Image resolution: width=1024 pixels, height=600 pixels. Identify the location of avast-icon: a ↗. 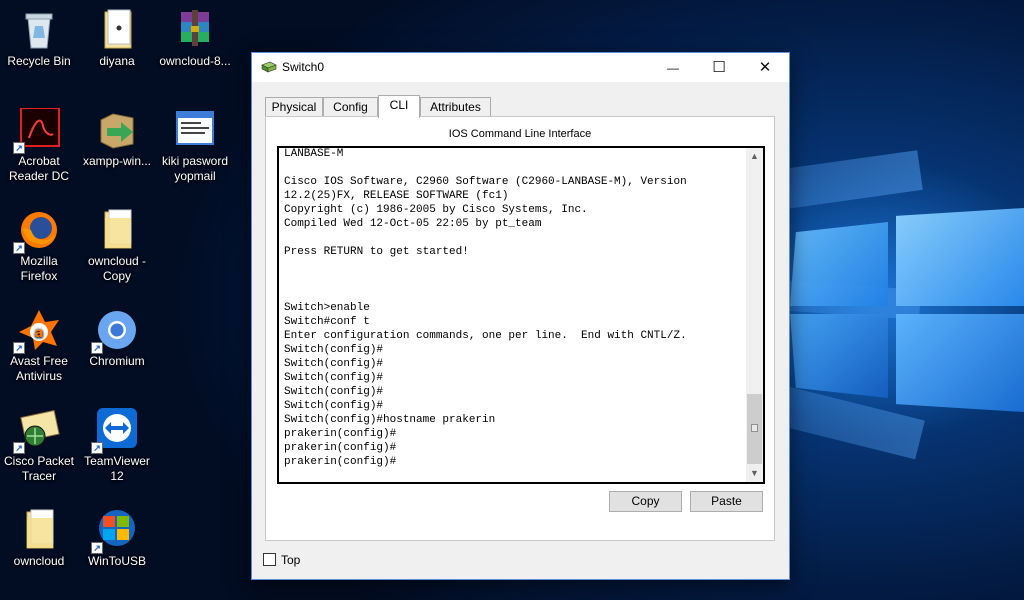
(38, 331).